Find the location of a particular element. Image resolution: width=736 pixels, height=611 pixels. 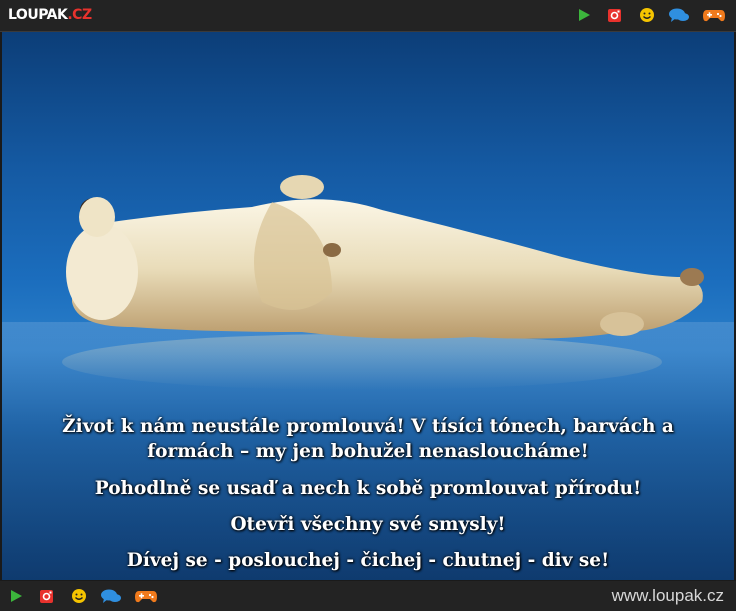

site-url: www.loupak.cz is located at coordinates (668, 596).